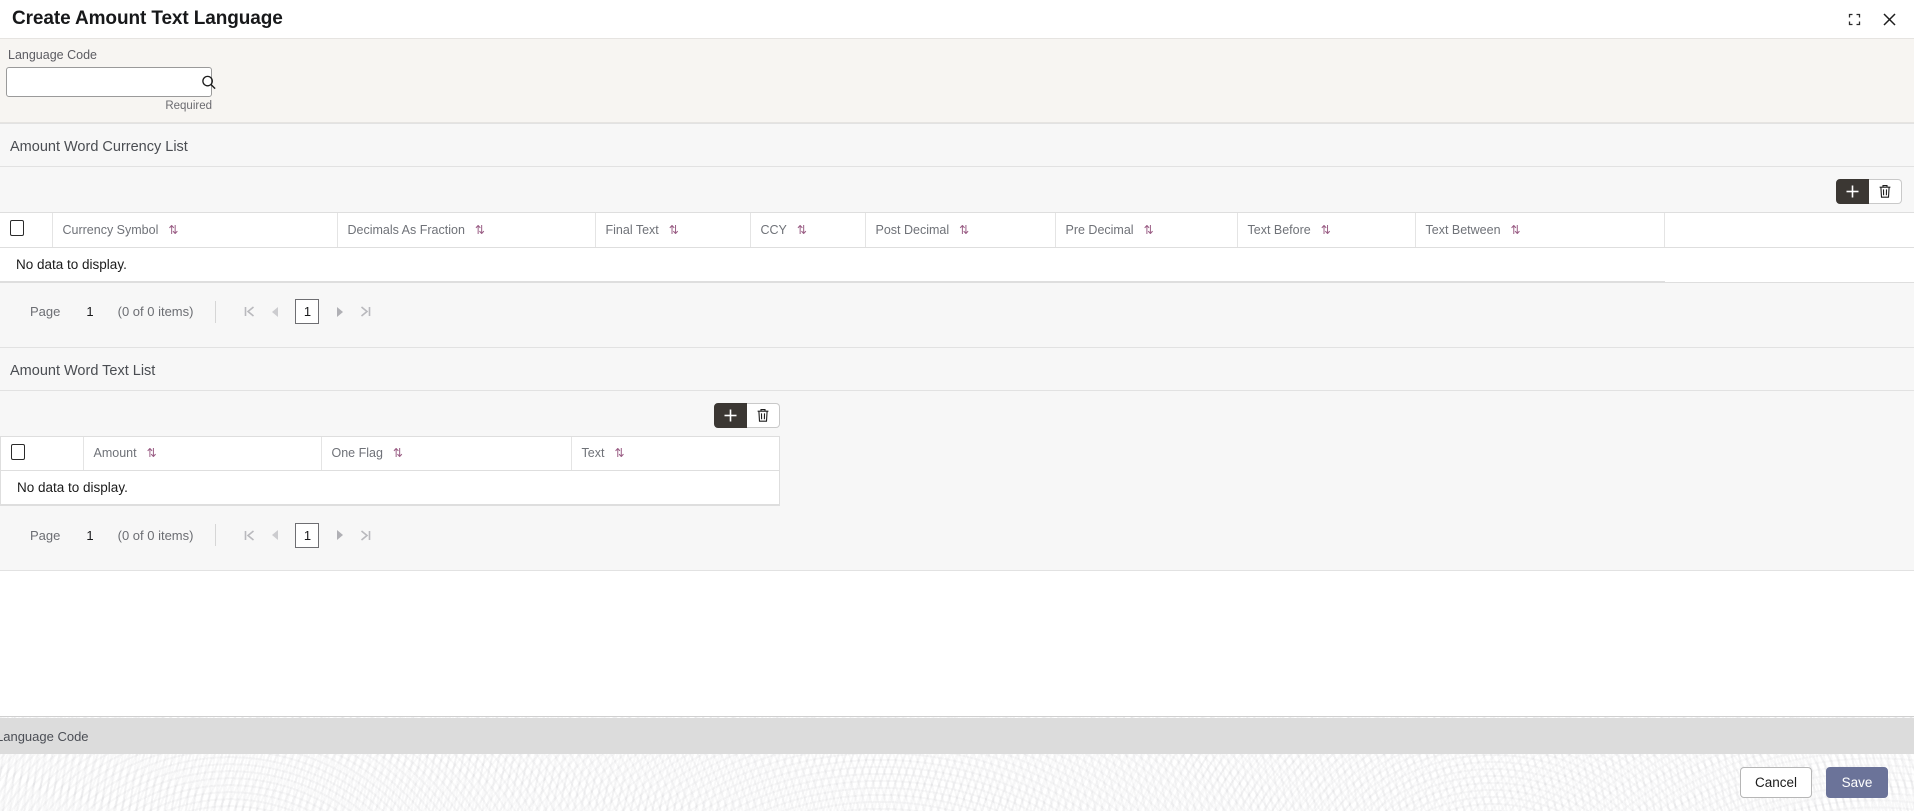  I want to click on status-bar-text: Language Code, so click(44, 736).